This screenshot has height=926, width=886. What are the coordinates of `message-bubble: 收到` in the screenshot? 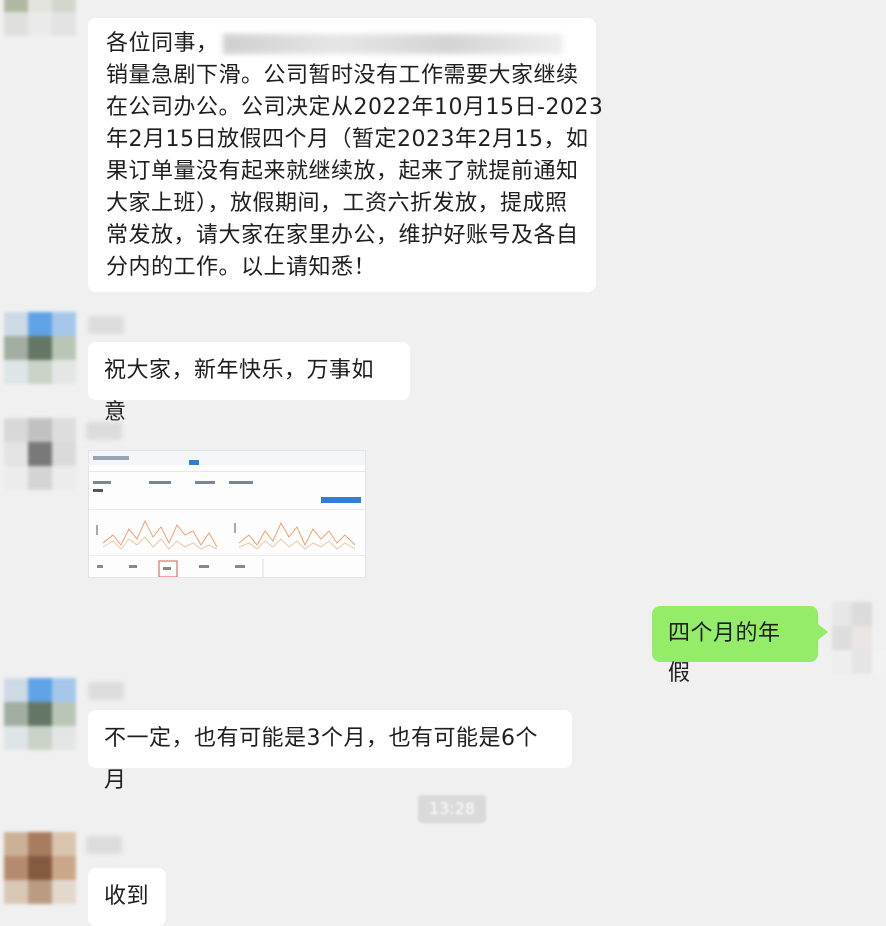 It's located at (127, 897).